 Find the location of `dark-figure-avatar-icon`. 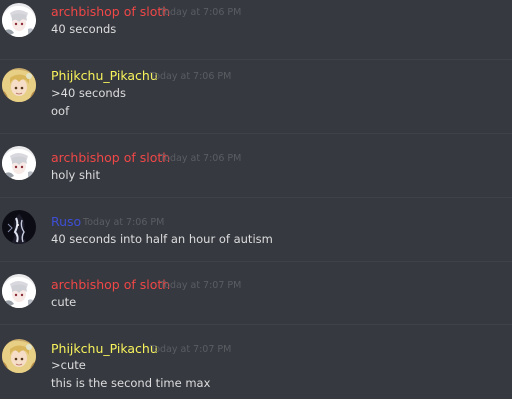

dark-figure-avatar-icon is located at coordinates (19, 227).